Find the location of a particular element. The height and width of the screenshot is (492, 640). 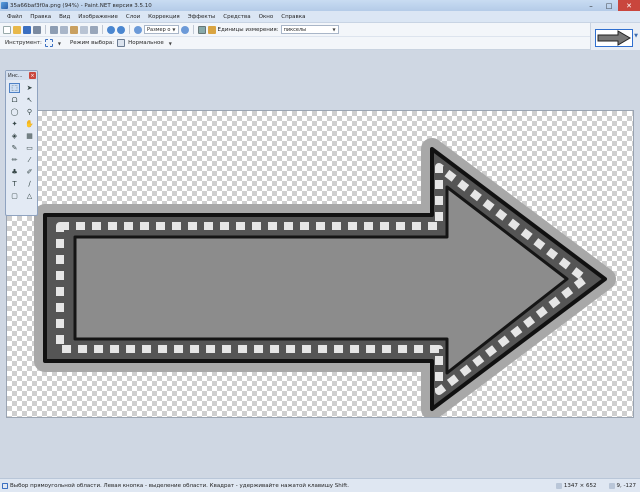

recolor-icon: ✐ is located at coordinates (29, 172).